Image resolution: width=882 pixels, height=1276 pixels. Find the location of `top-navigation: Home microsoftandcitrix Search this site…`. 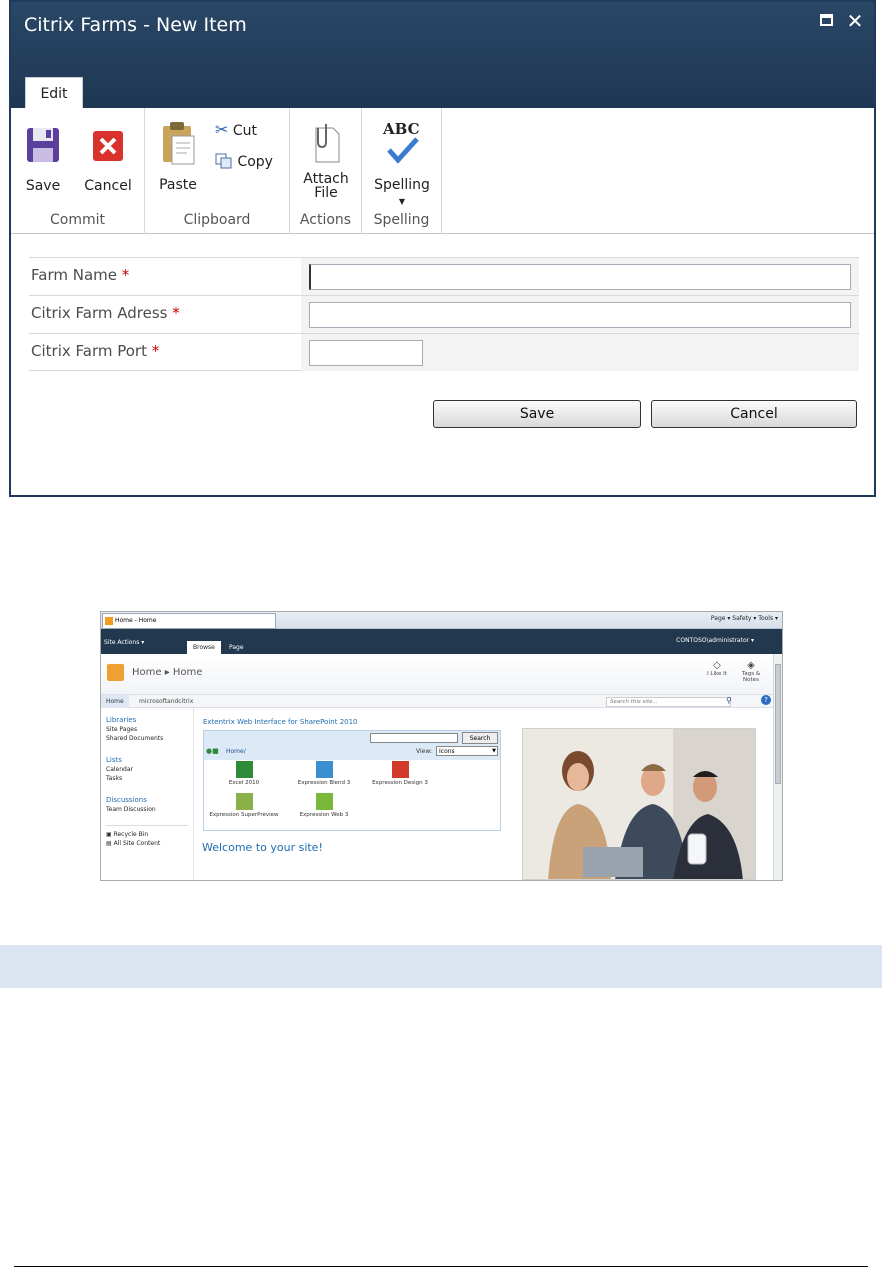

top-navigation: Home microsoftandcitrix Search this site… is located at coordinates (441, 701).